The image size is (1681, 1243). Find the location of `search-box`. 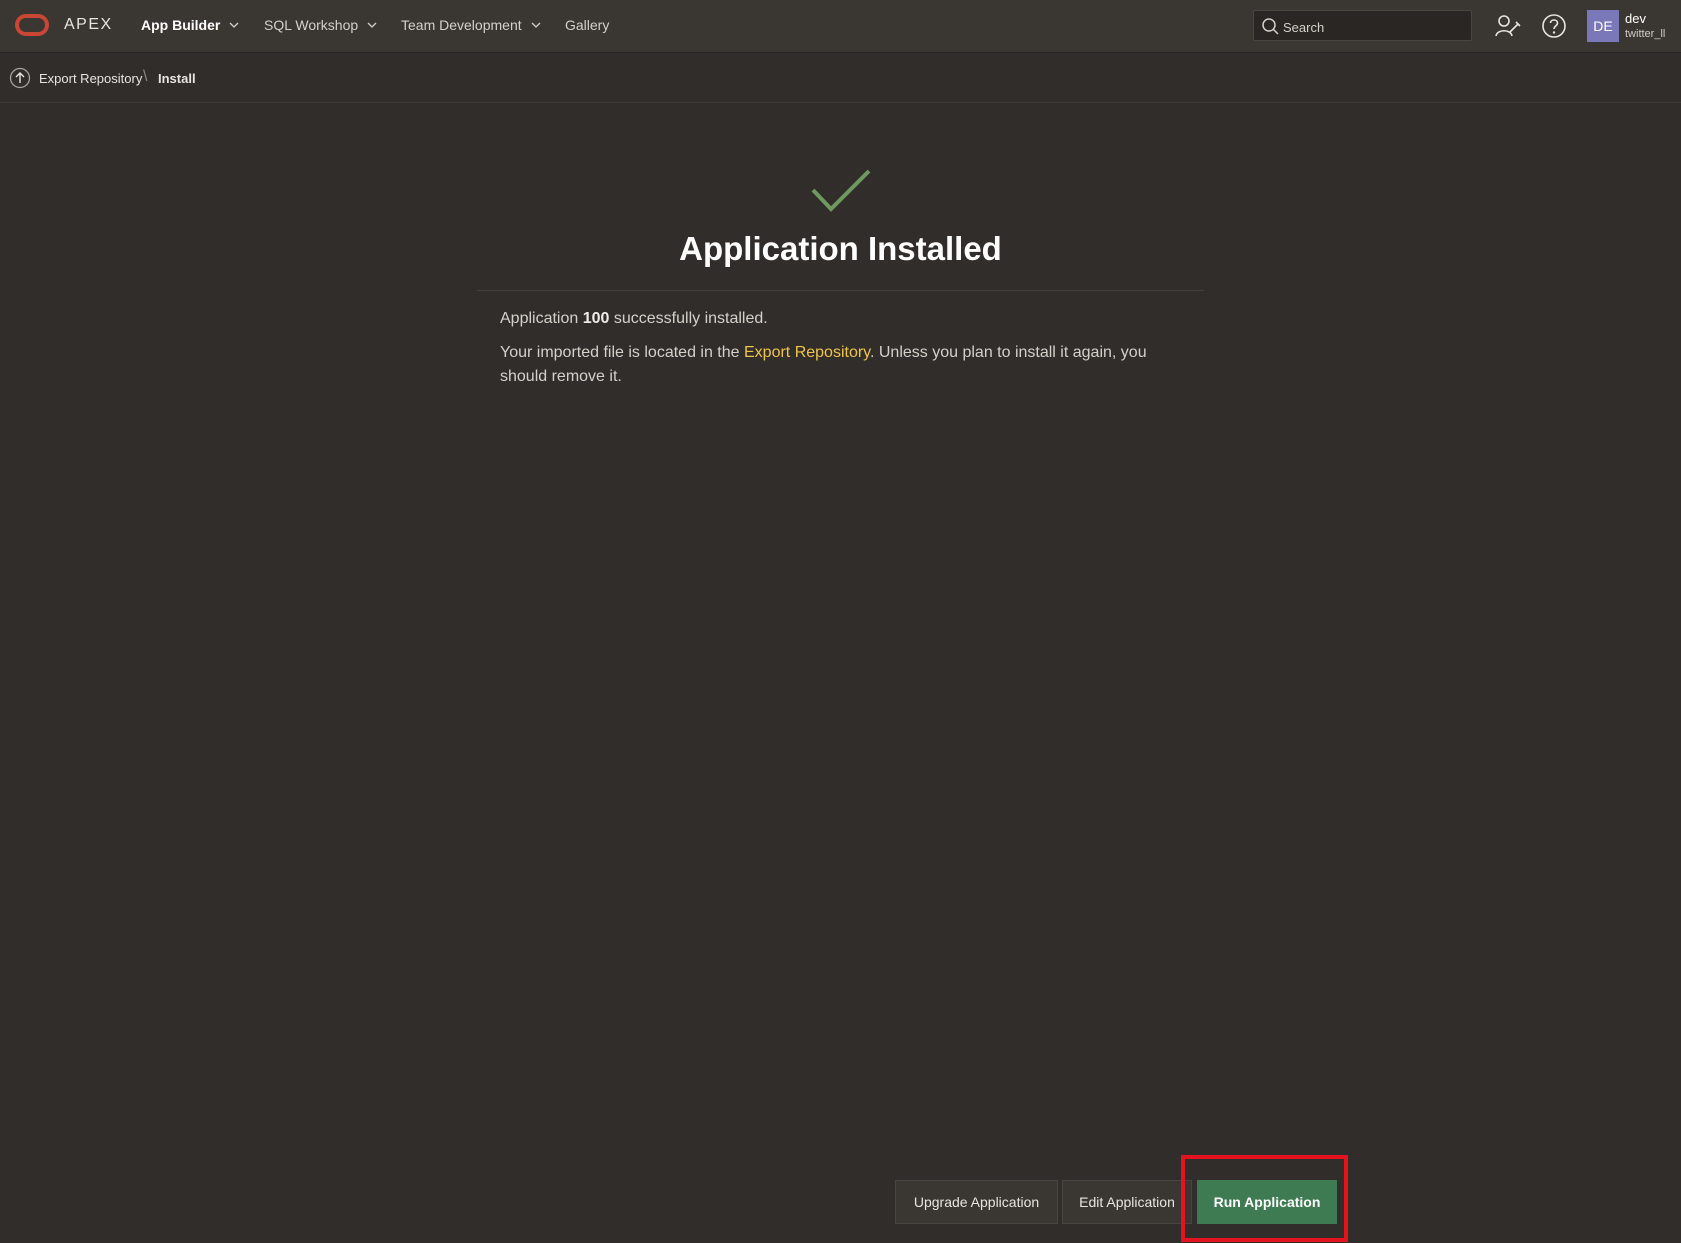

search-box is located at coordinates (1362, 25).